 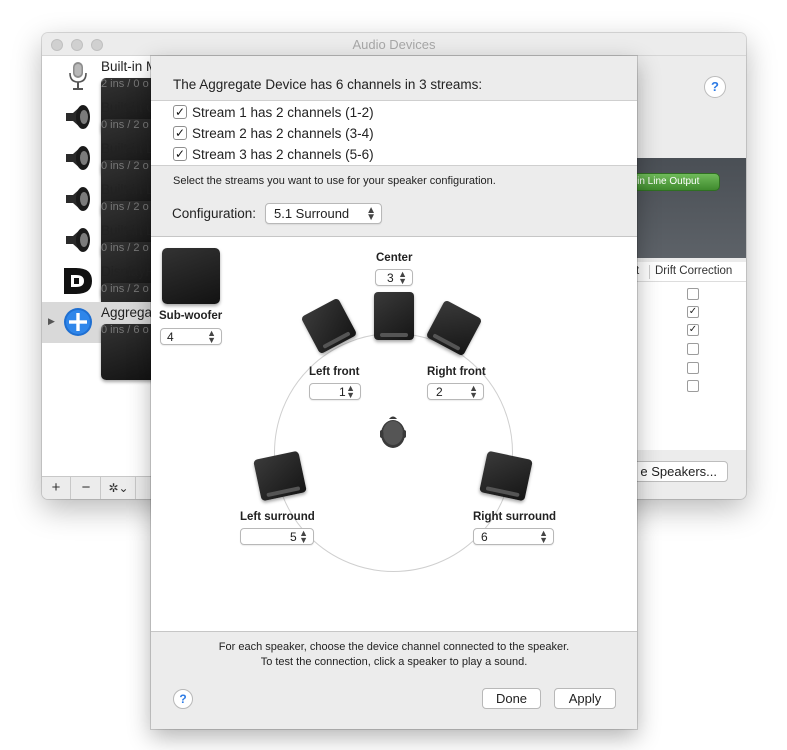 I want to click on right-front-label: Right front, so click(x=456, y=372).